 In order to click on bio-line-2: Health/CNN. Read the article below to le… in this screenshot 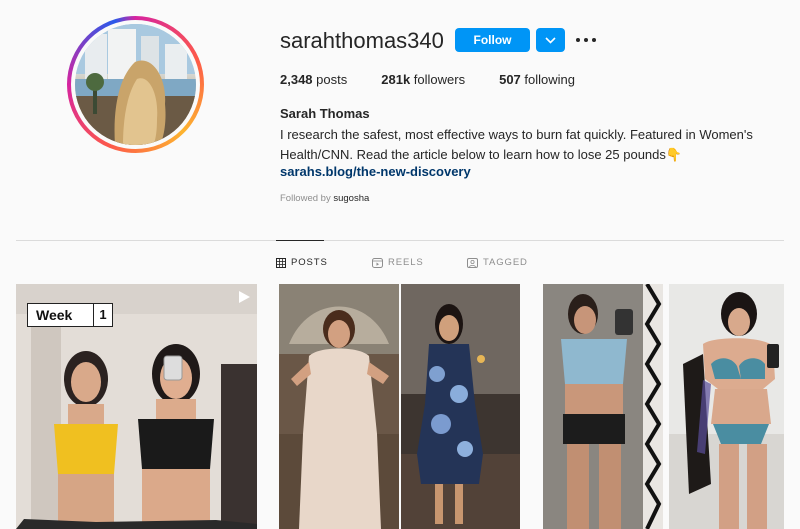, I will do `click(481, 154)`.